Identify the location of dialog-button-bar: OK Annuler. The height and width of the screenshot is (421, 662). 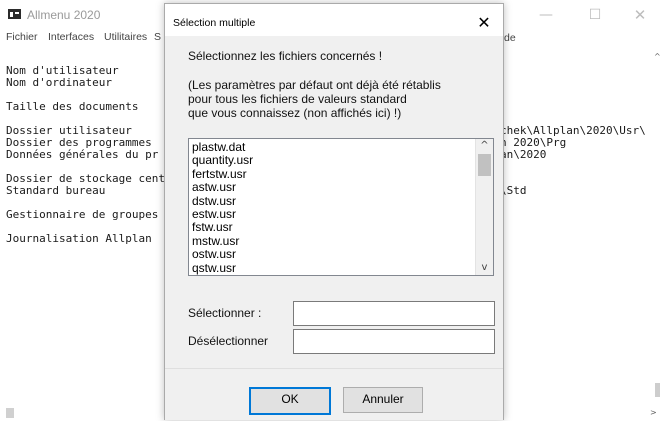
(334, 394).